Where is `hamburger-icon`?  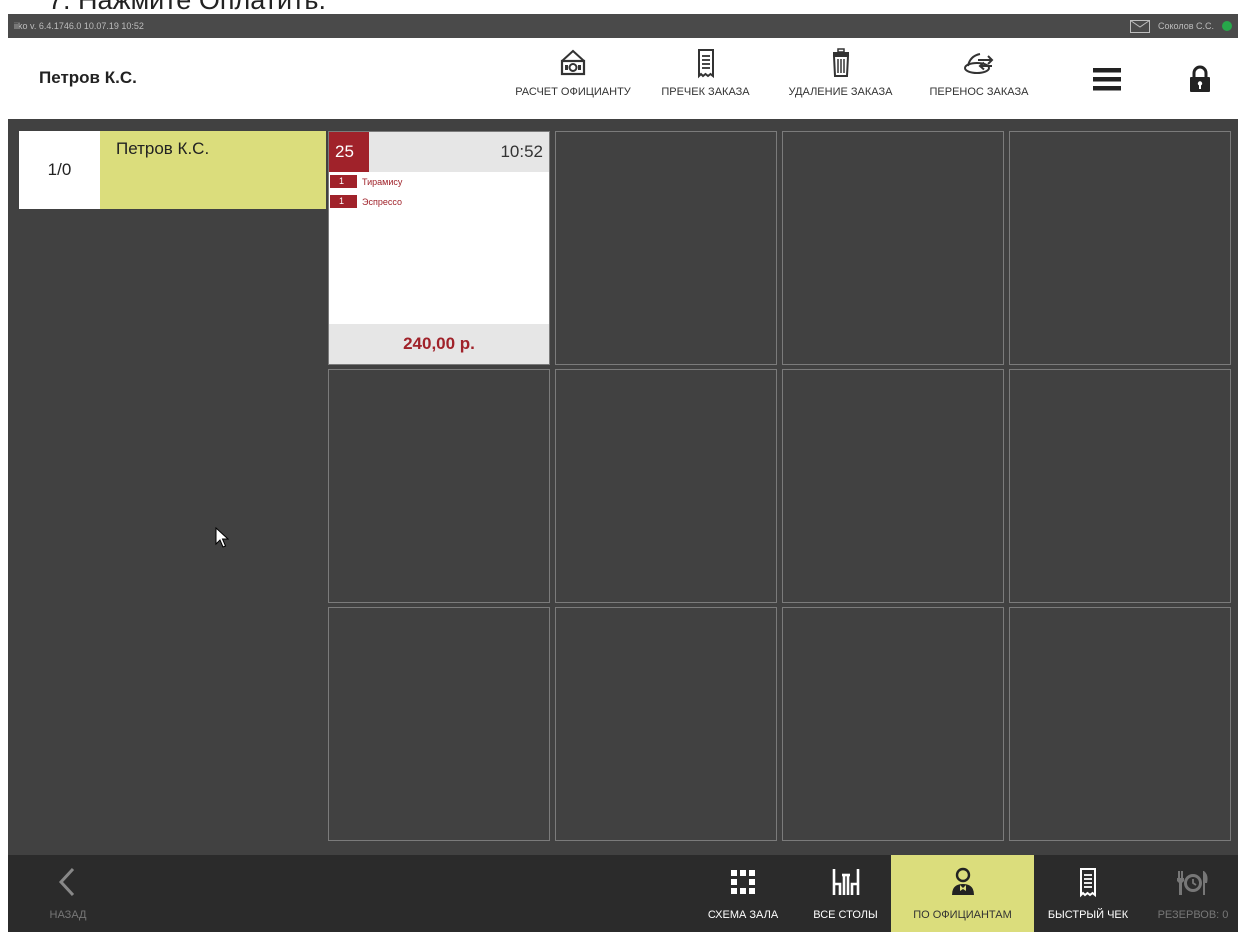 hamburger-icon is located at coordinates (1107, 78).